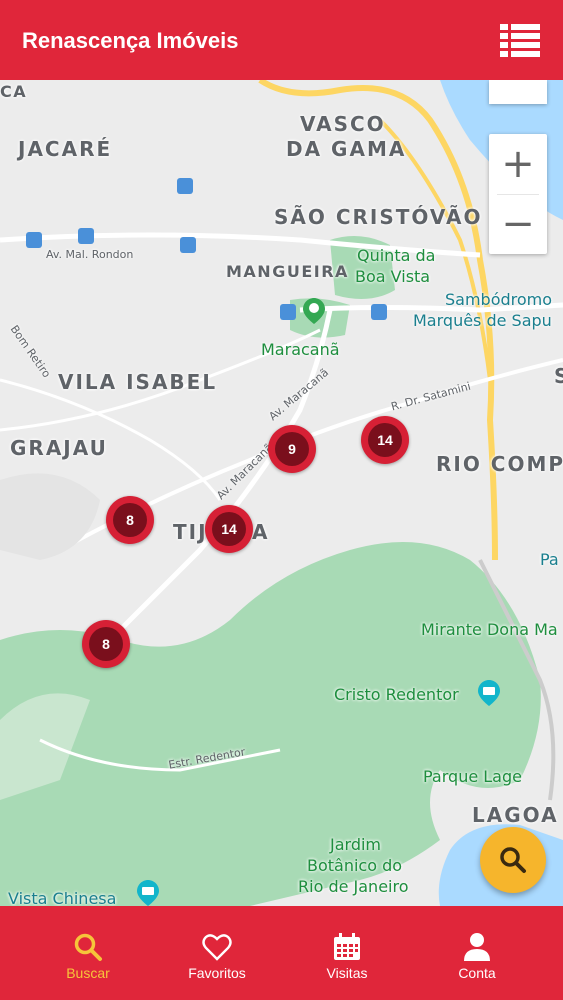 The image size is (563, 1000). I want to click on cluster-count: 9, so click(292, 449).